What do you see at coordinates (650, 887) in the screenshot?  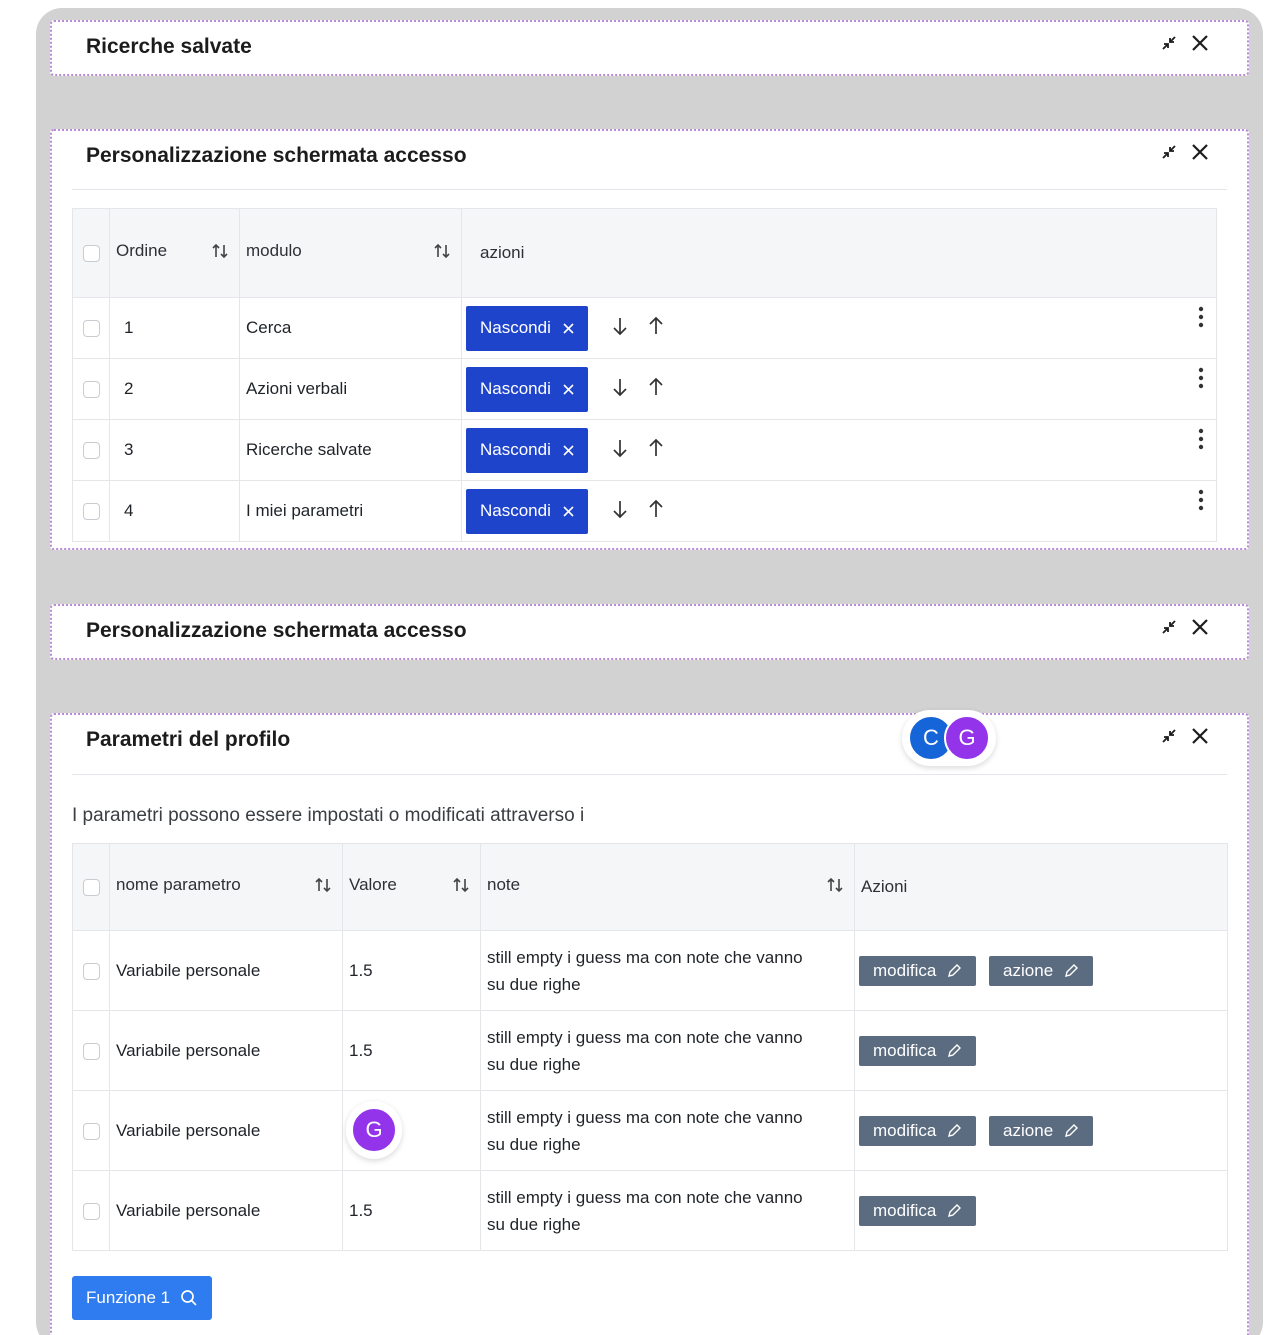 I see `table-header-row: nome parametro Valore note Azioni` at bounding box center [650, 887].